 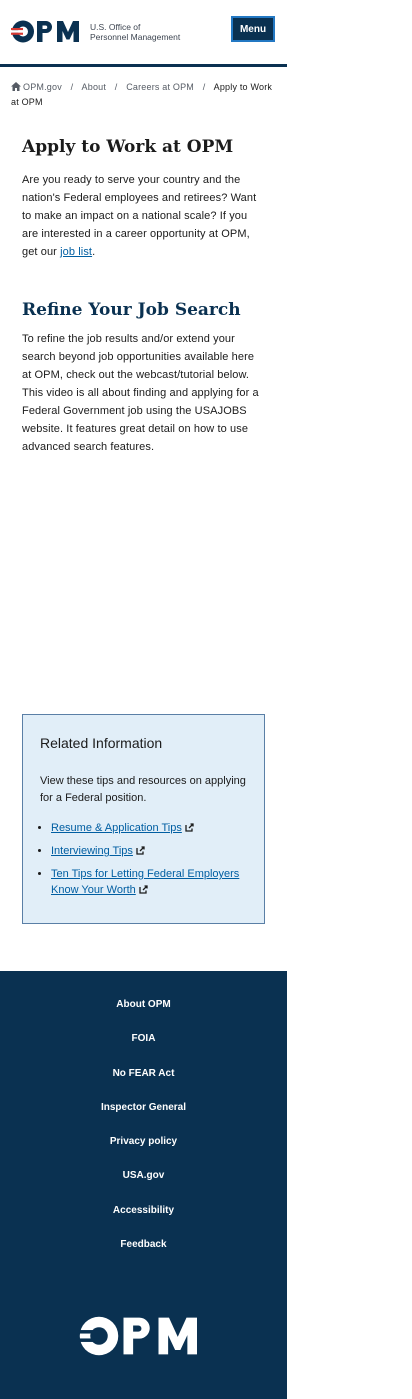 I want to click on resume-tips-link: Resume & Application Tips, so click(x=116, y=828).